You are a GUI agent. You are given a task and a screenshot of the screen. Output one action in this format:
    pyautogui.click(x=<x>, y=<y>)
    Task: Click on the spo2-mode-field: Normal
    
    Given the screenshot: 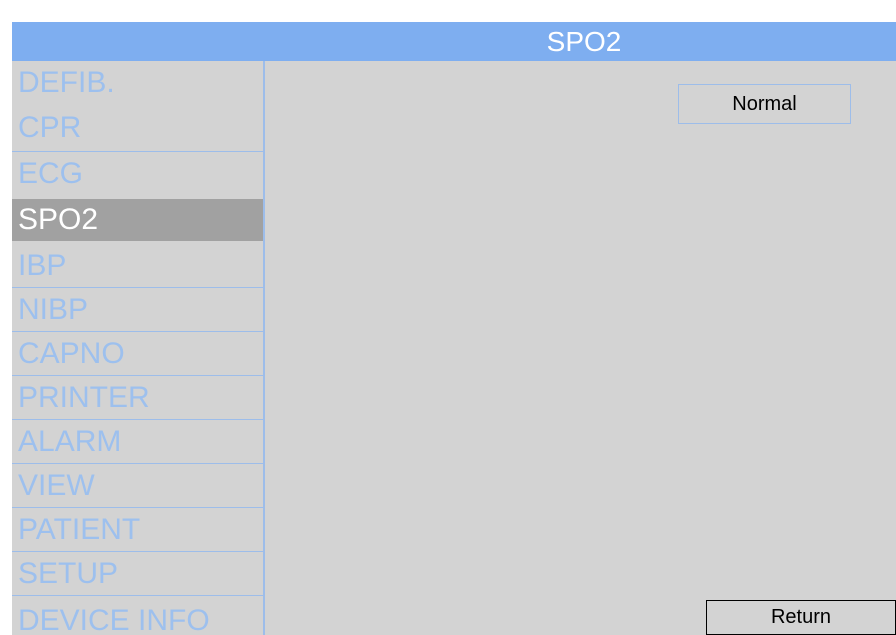 What is the action you would take?
    pyautogui.click(x=764, y=104)
    